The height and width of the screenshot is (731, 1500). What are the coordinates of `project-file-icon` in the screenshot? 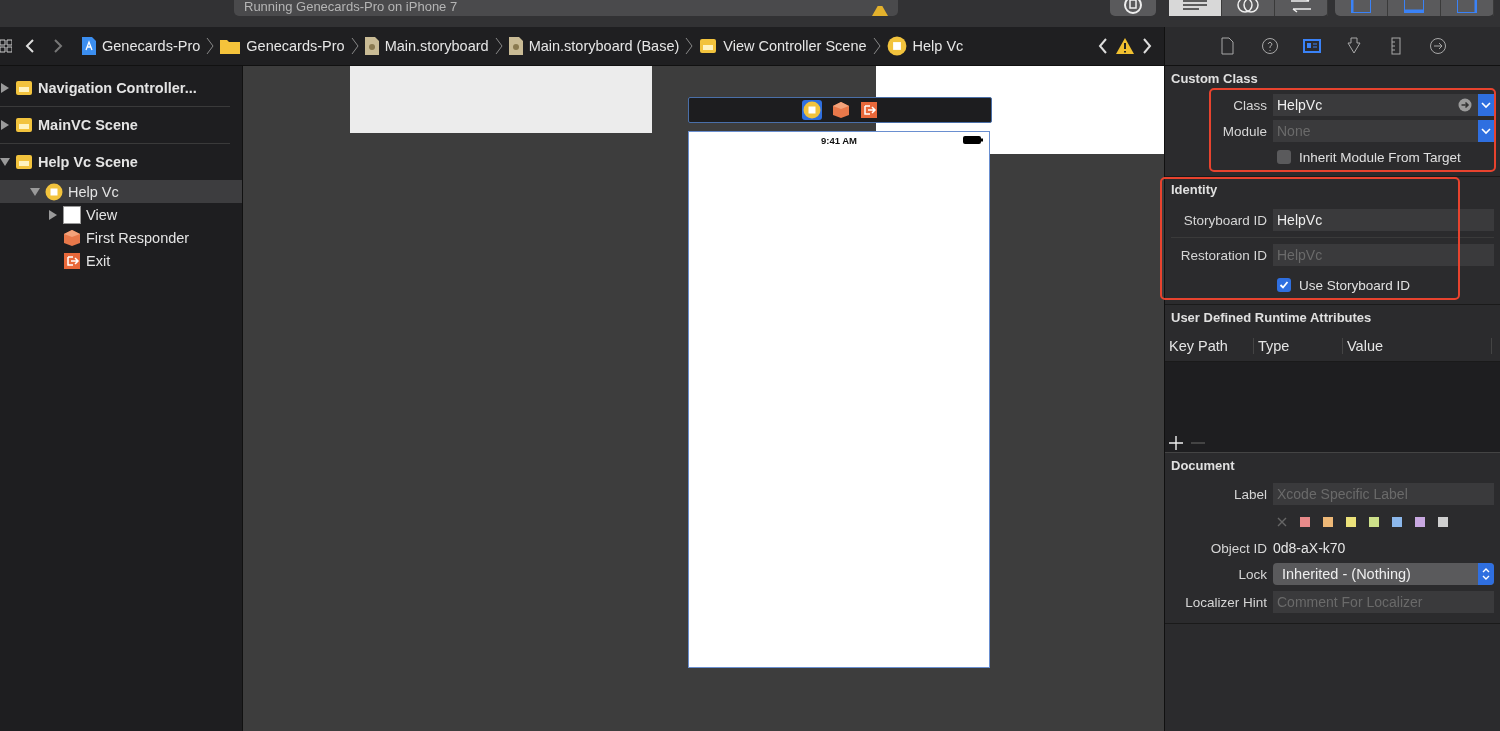 It's located at (89, 46).